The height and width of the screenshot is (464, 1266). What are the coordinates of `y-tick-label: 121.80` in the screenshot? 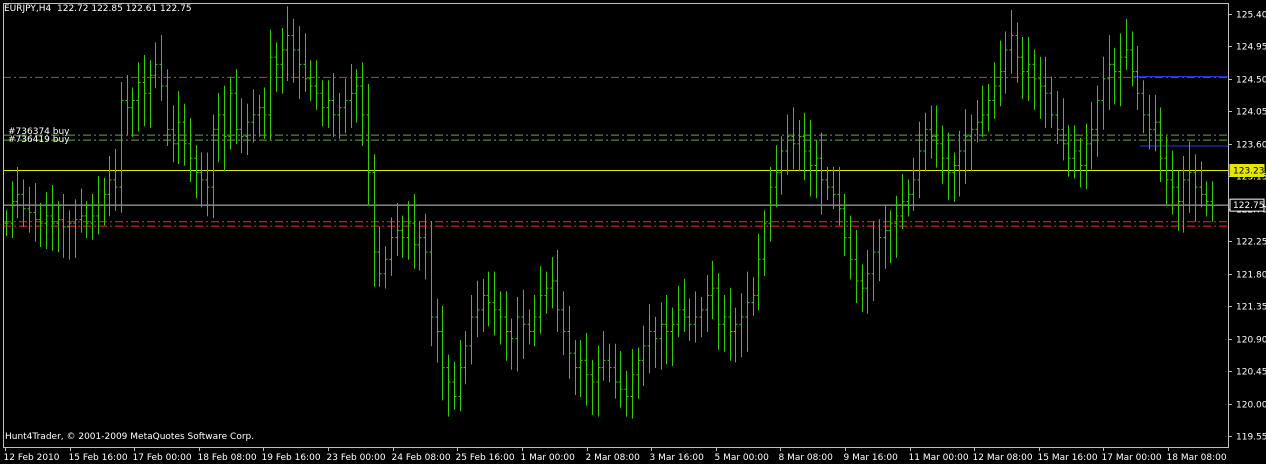 It's located at (1251, 276).